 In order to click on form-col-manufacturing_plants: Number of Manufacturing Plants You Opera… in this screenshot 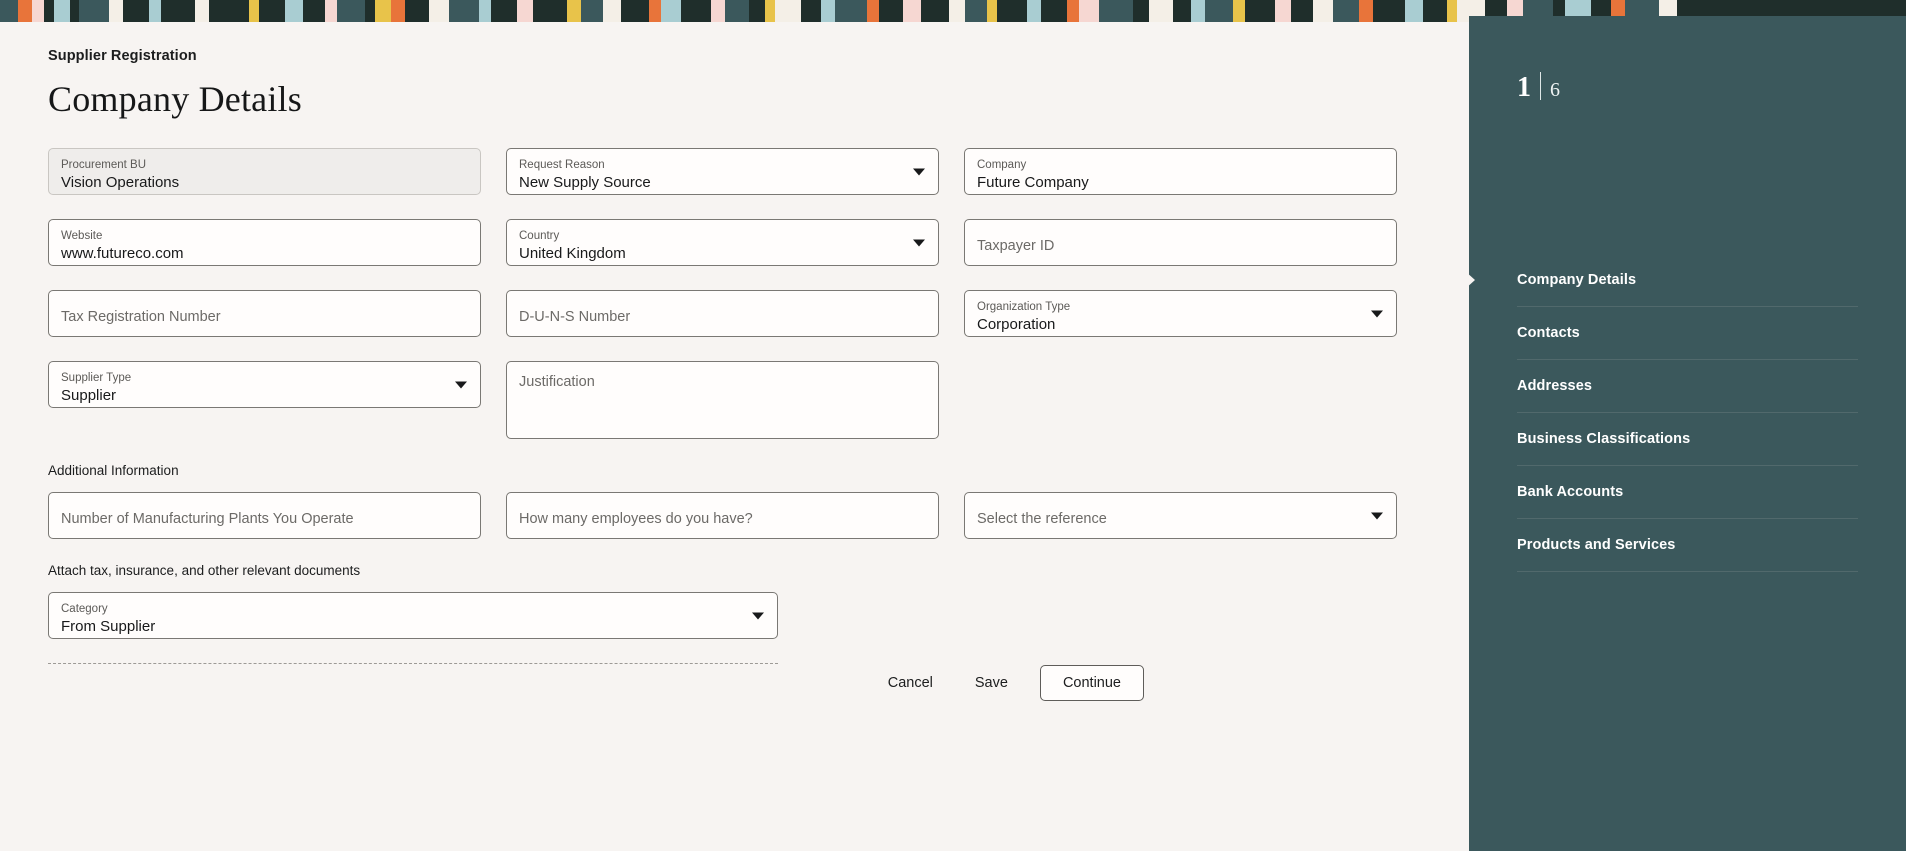, I will do `click(264, 515)`.